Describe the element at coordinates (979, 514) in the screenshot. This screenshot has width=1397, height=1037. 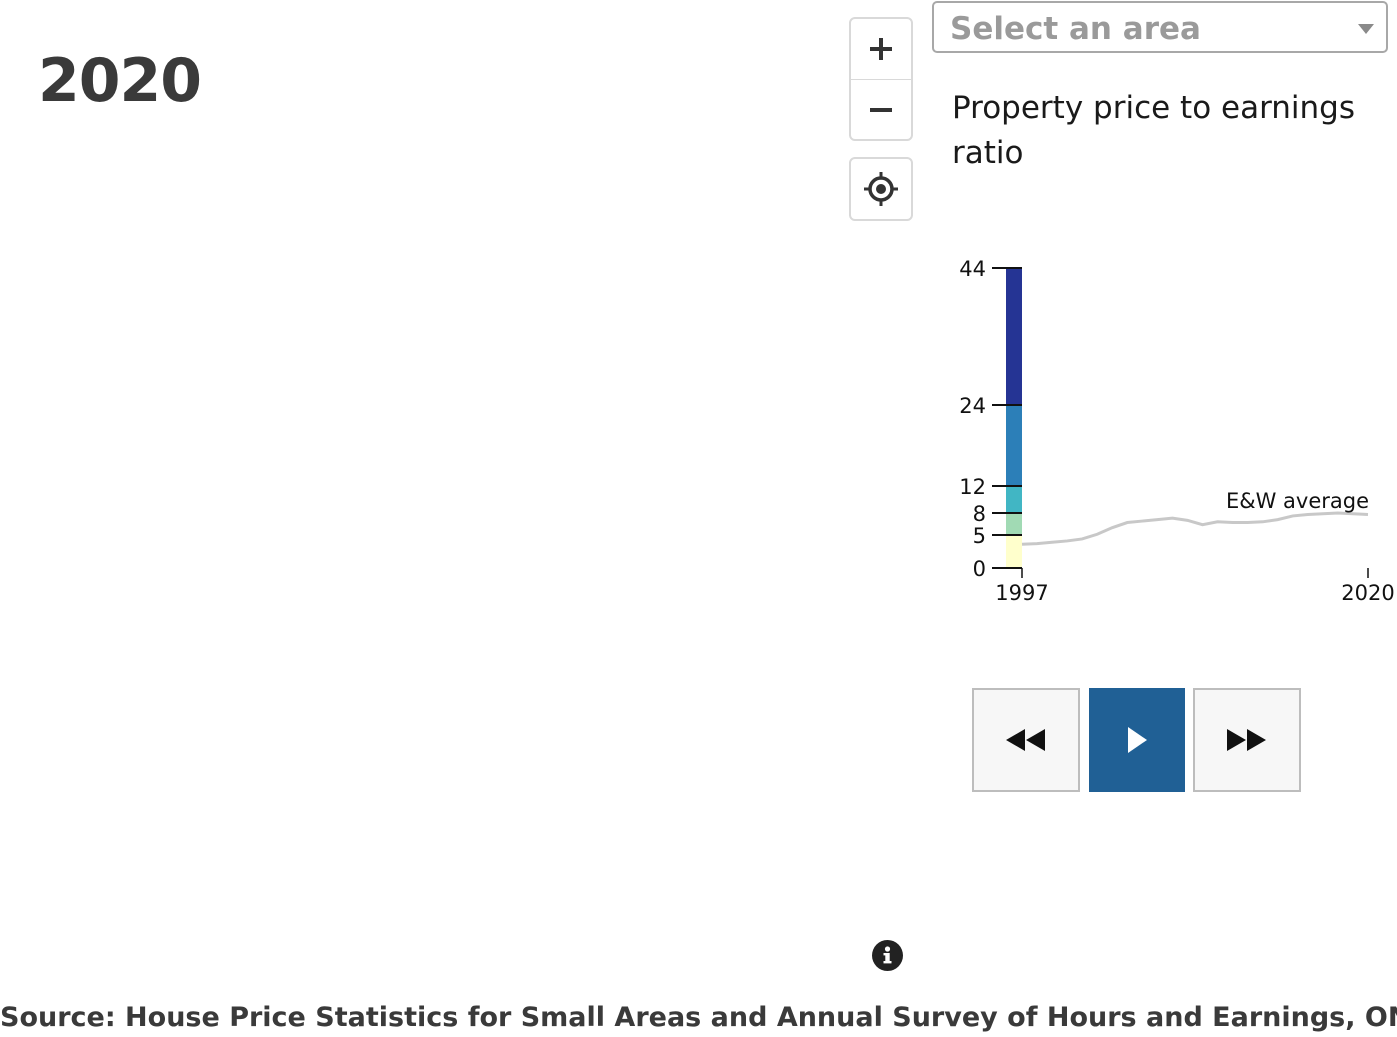
I see `y-tick-label: 8` at that location.